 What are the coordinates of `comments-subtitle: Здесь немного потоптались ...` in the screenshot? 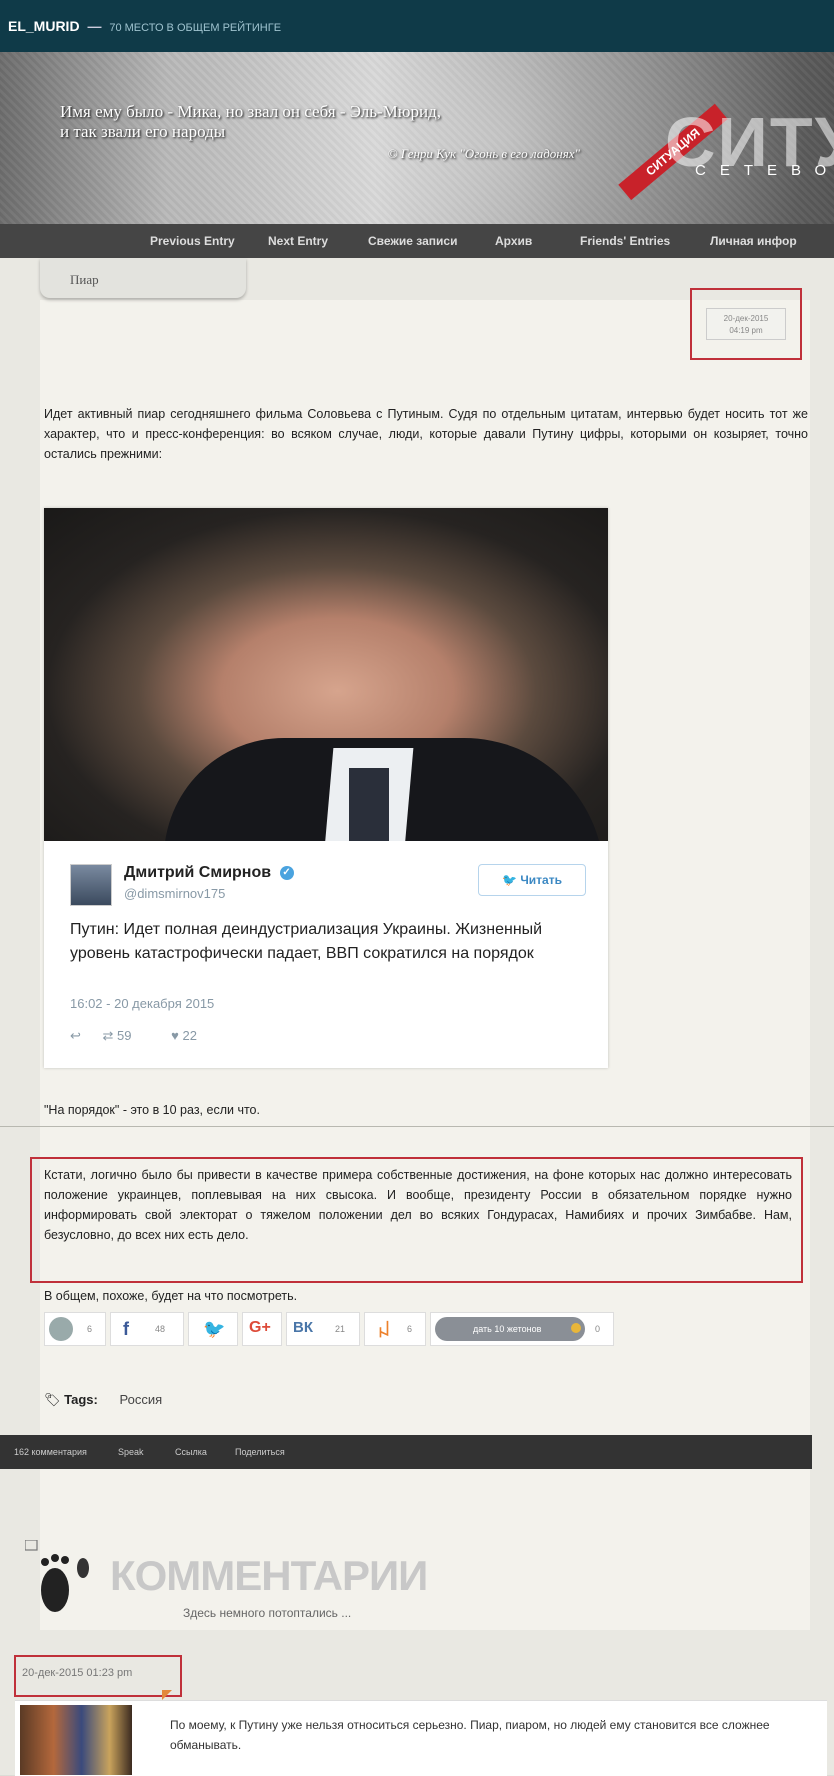 It's located at (267, 1613).